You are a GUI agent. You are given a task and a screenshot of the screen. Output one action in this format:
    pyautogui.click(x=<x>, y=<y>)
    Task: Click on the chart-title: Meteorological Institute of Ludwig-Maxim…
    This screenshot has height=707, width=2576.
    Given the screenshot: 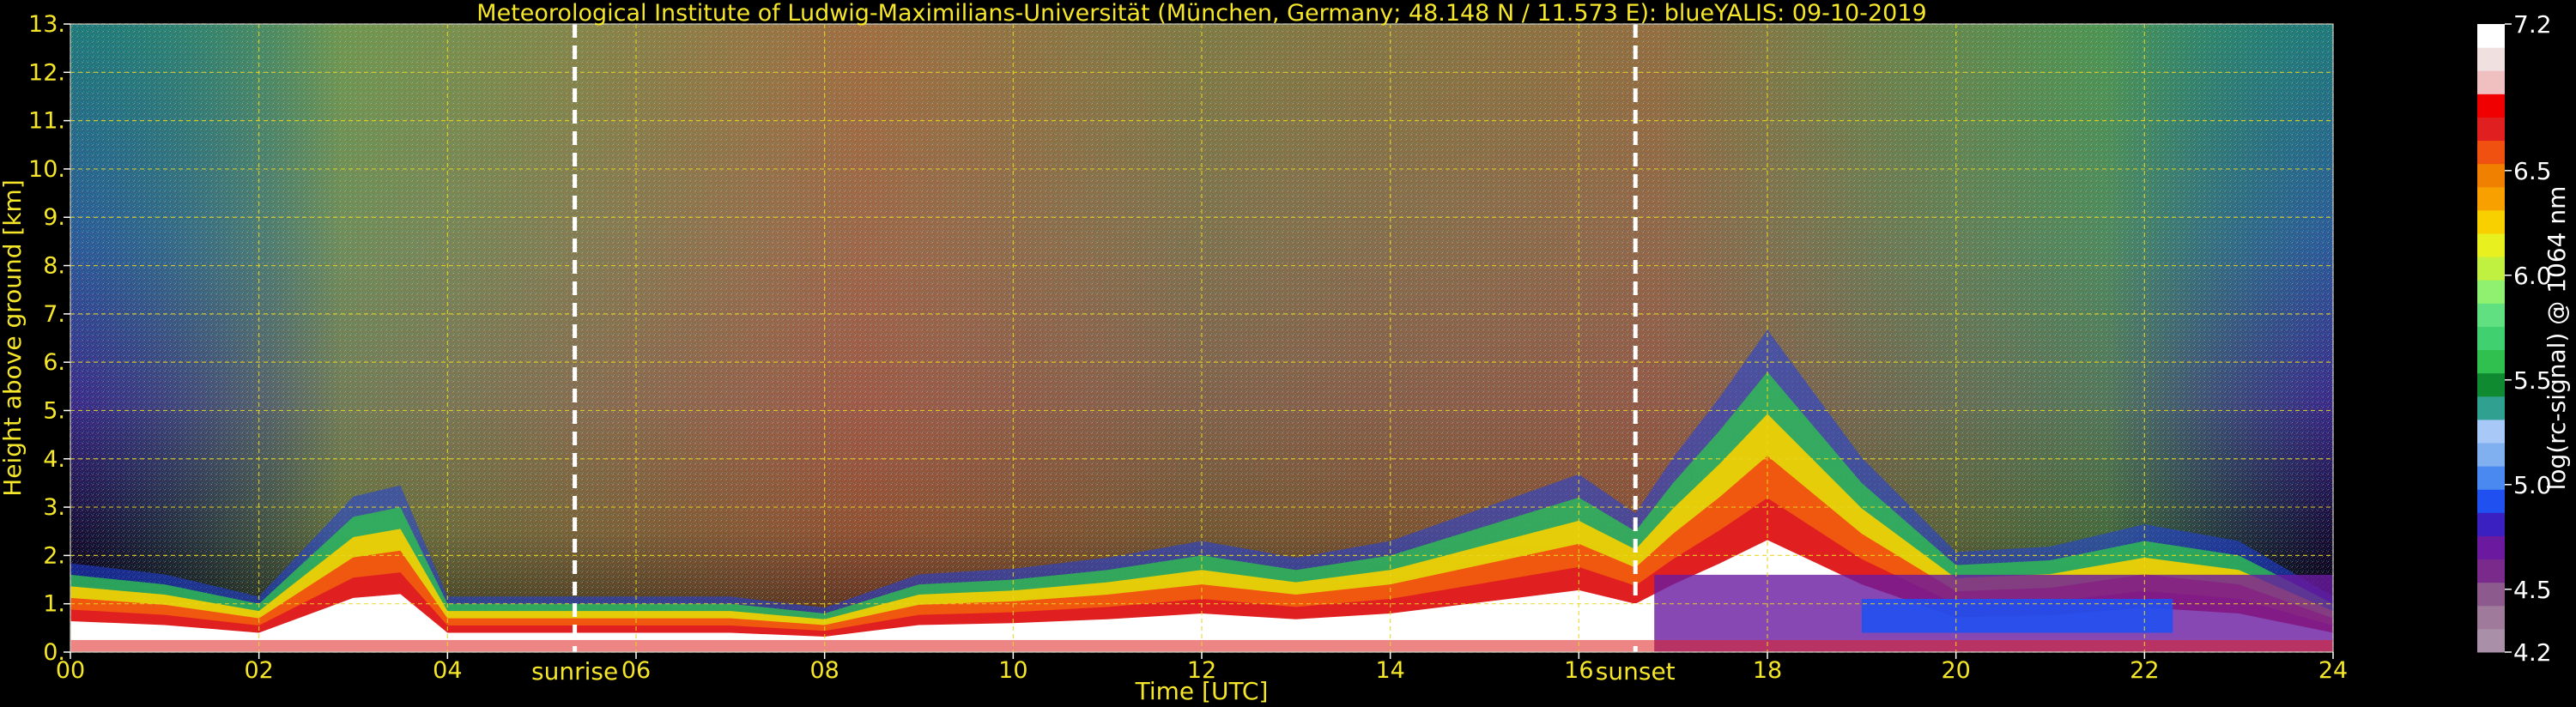 What is the action you would take?
    pyautogui.click(x=1201, y=14)
    